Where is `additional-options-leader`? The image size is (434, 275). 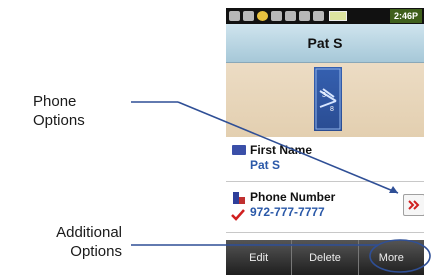
additional-options-leader is located at coordinates (281, 256).